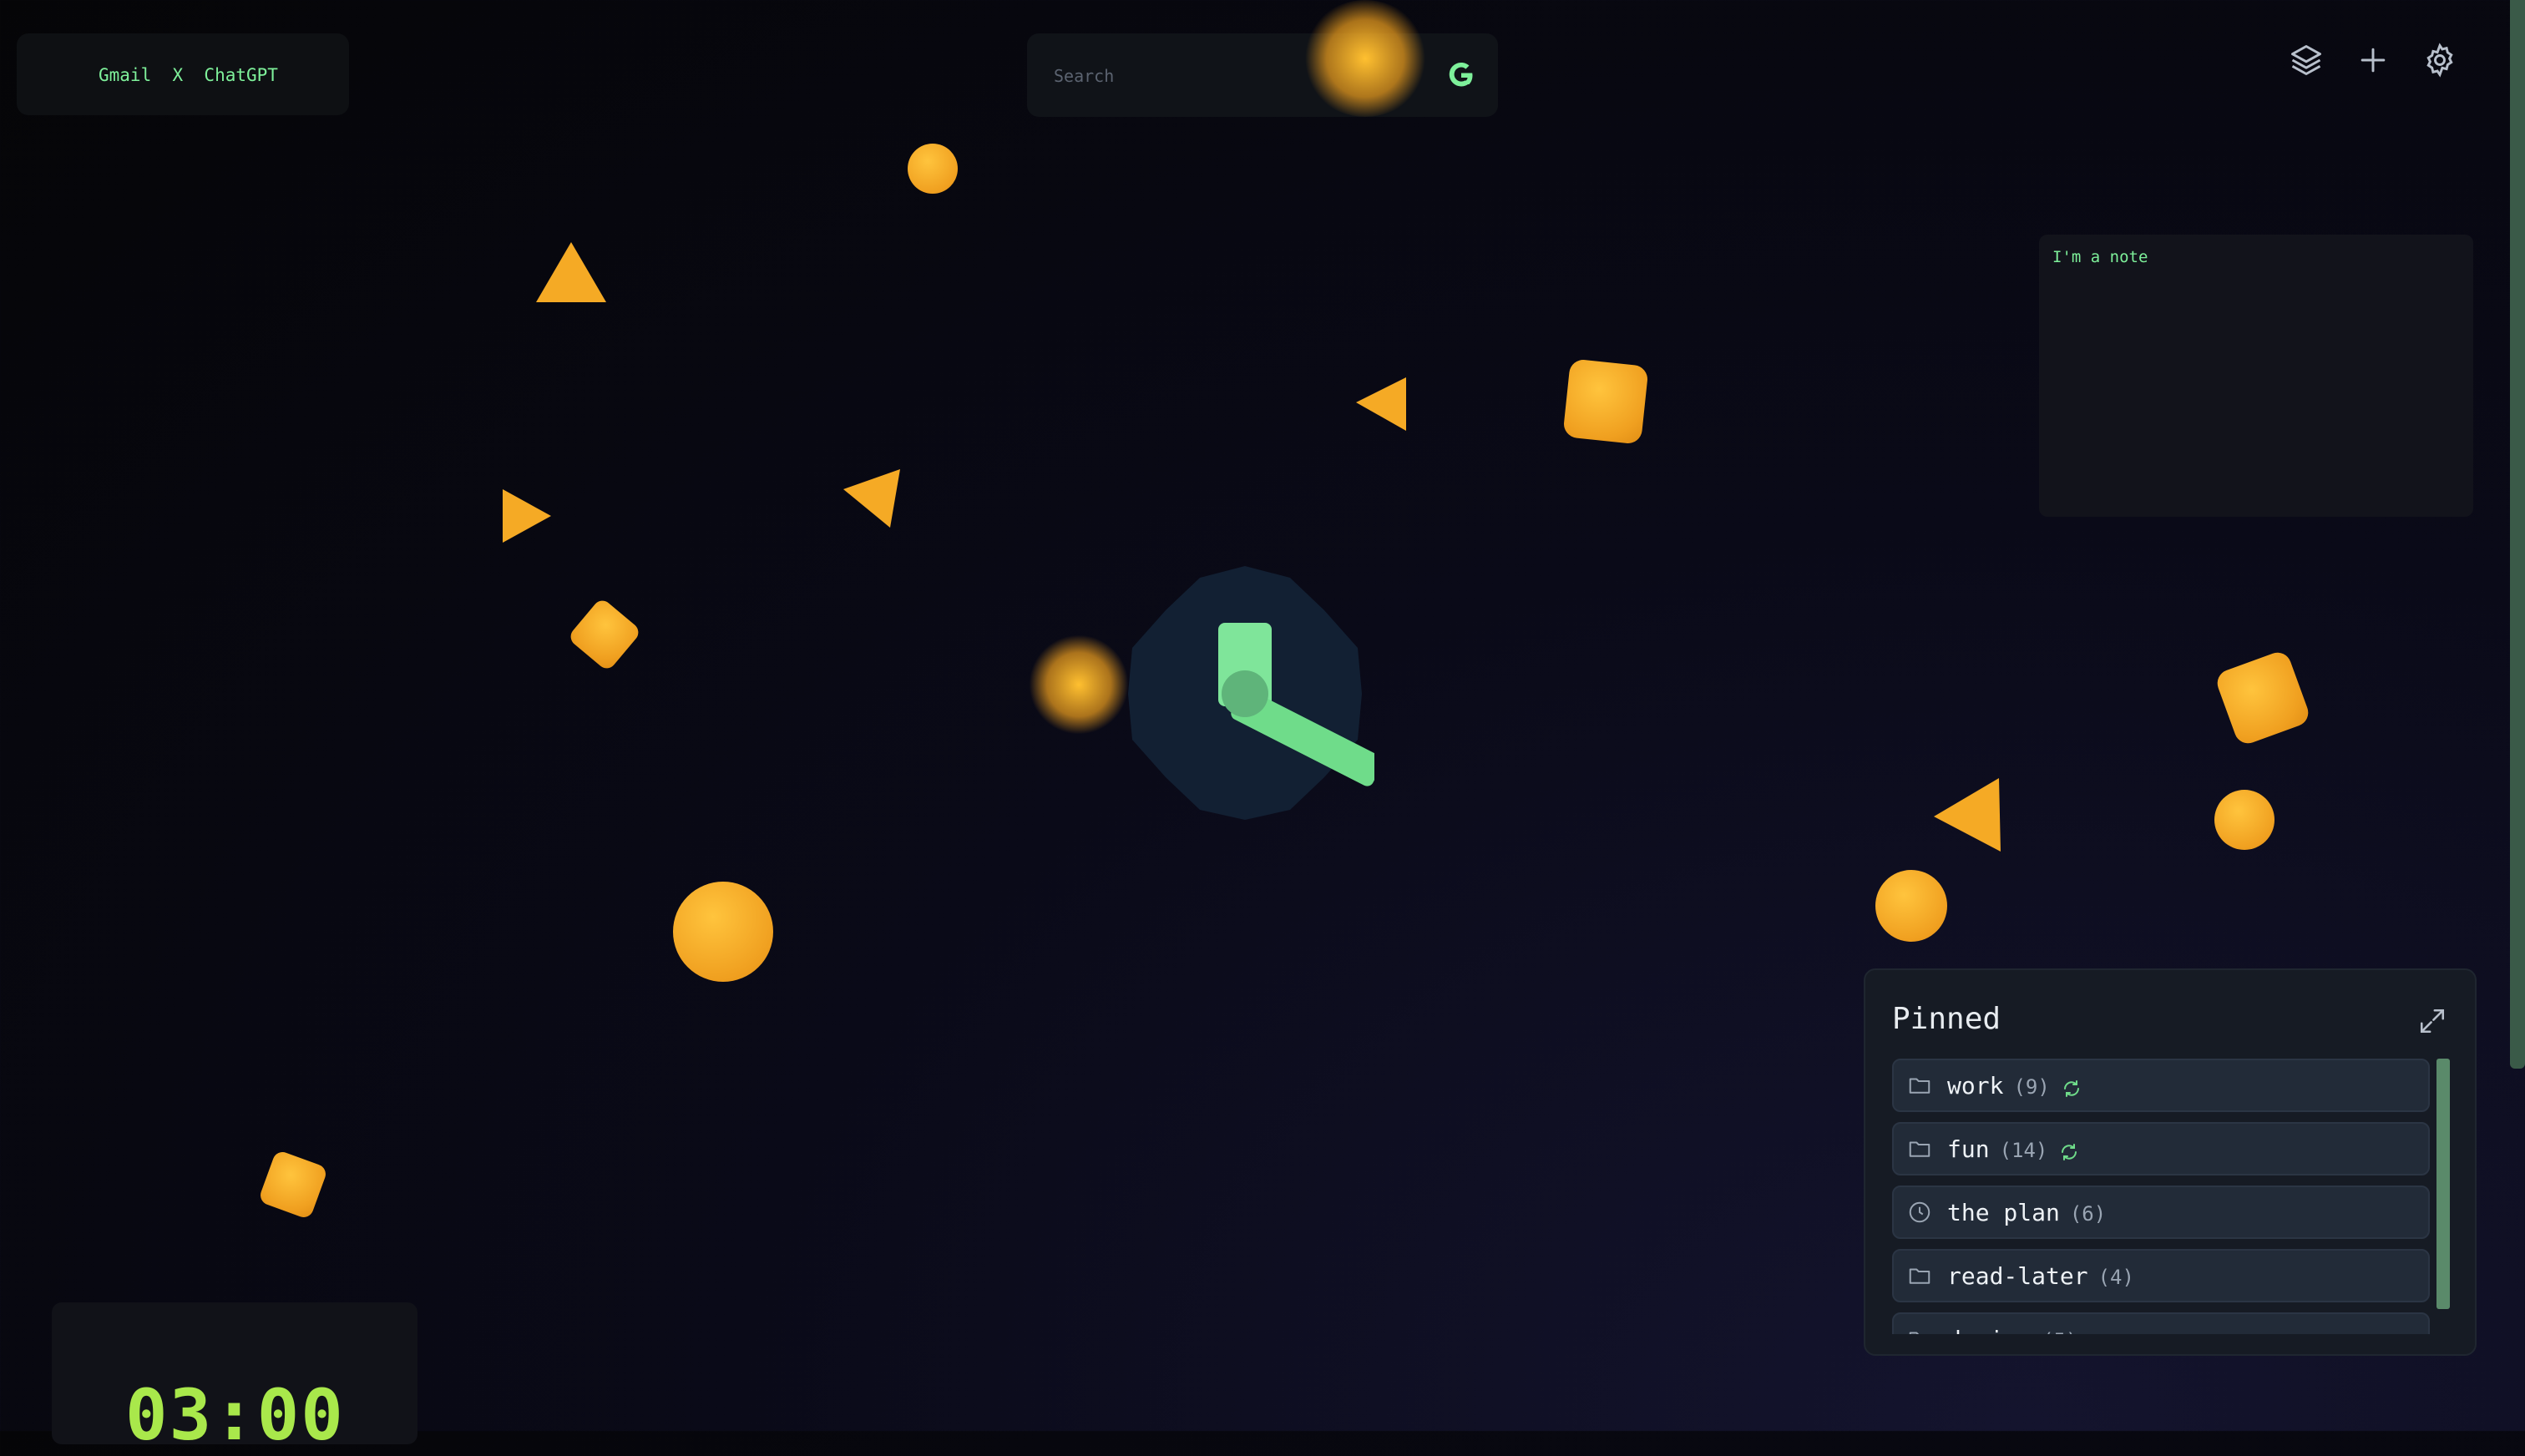 This screenshot has height=1456, width=2525. I want to click on plus-icon, so click(2373, 60).